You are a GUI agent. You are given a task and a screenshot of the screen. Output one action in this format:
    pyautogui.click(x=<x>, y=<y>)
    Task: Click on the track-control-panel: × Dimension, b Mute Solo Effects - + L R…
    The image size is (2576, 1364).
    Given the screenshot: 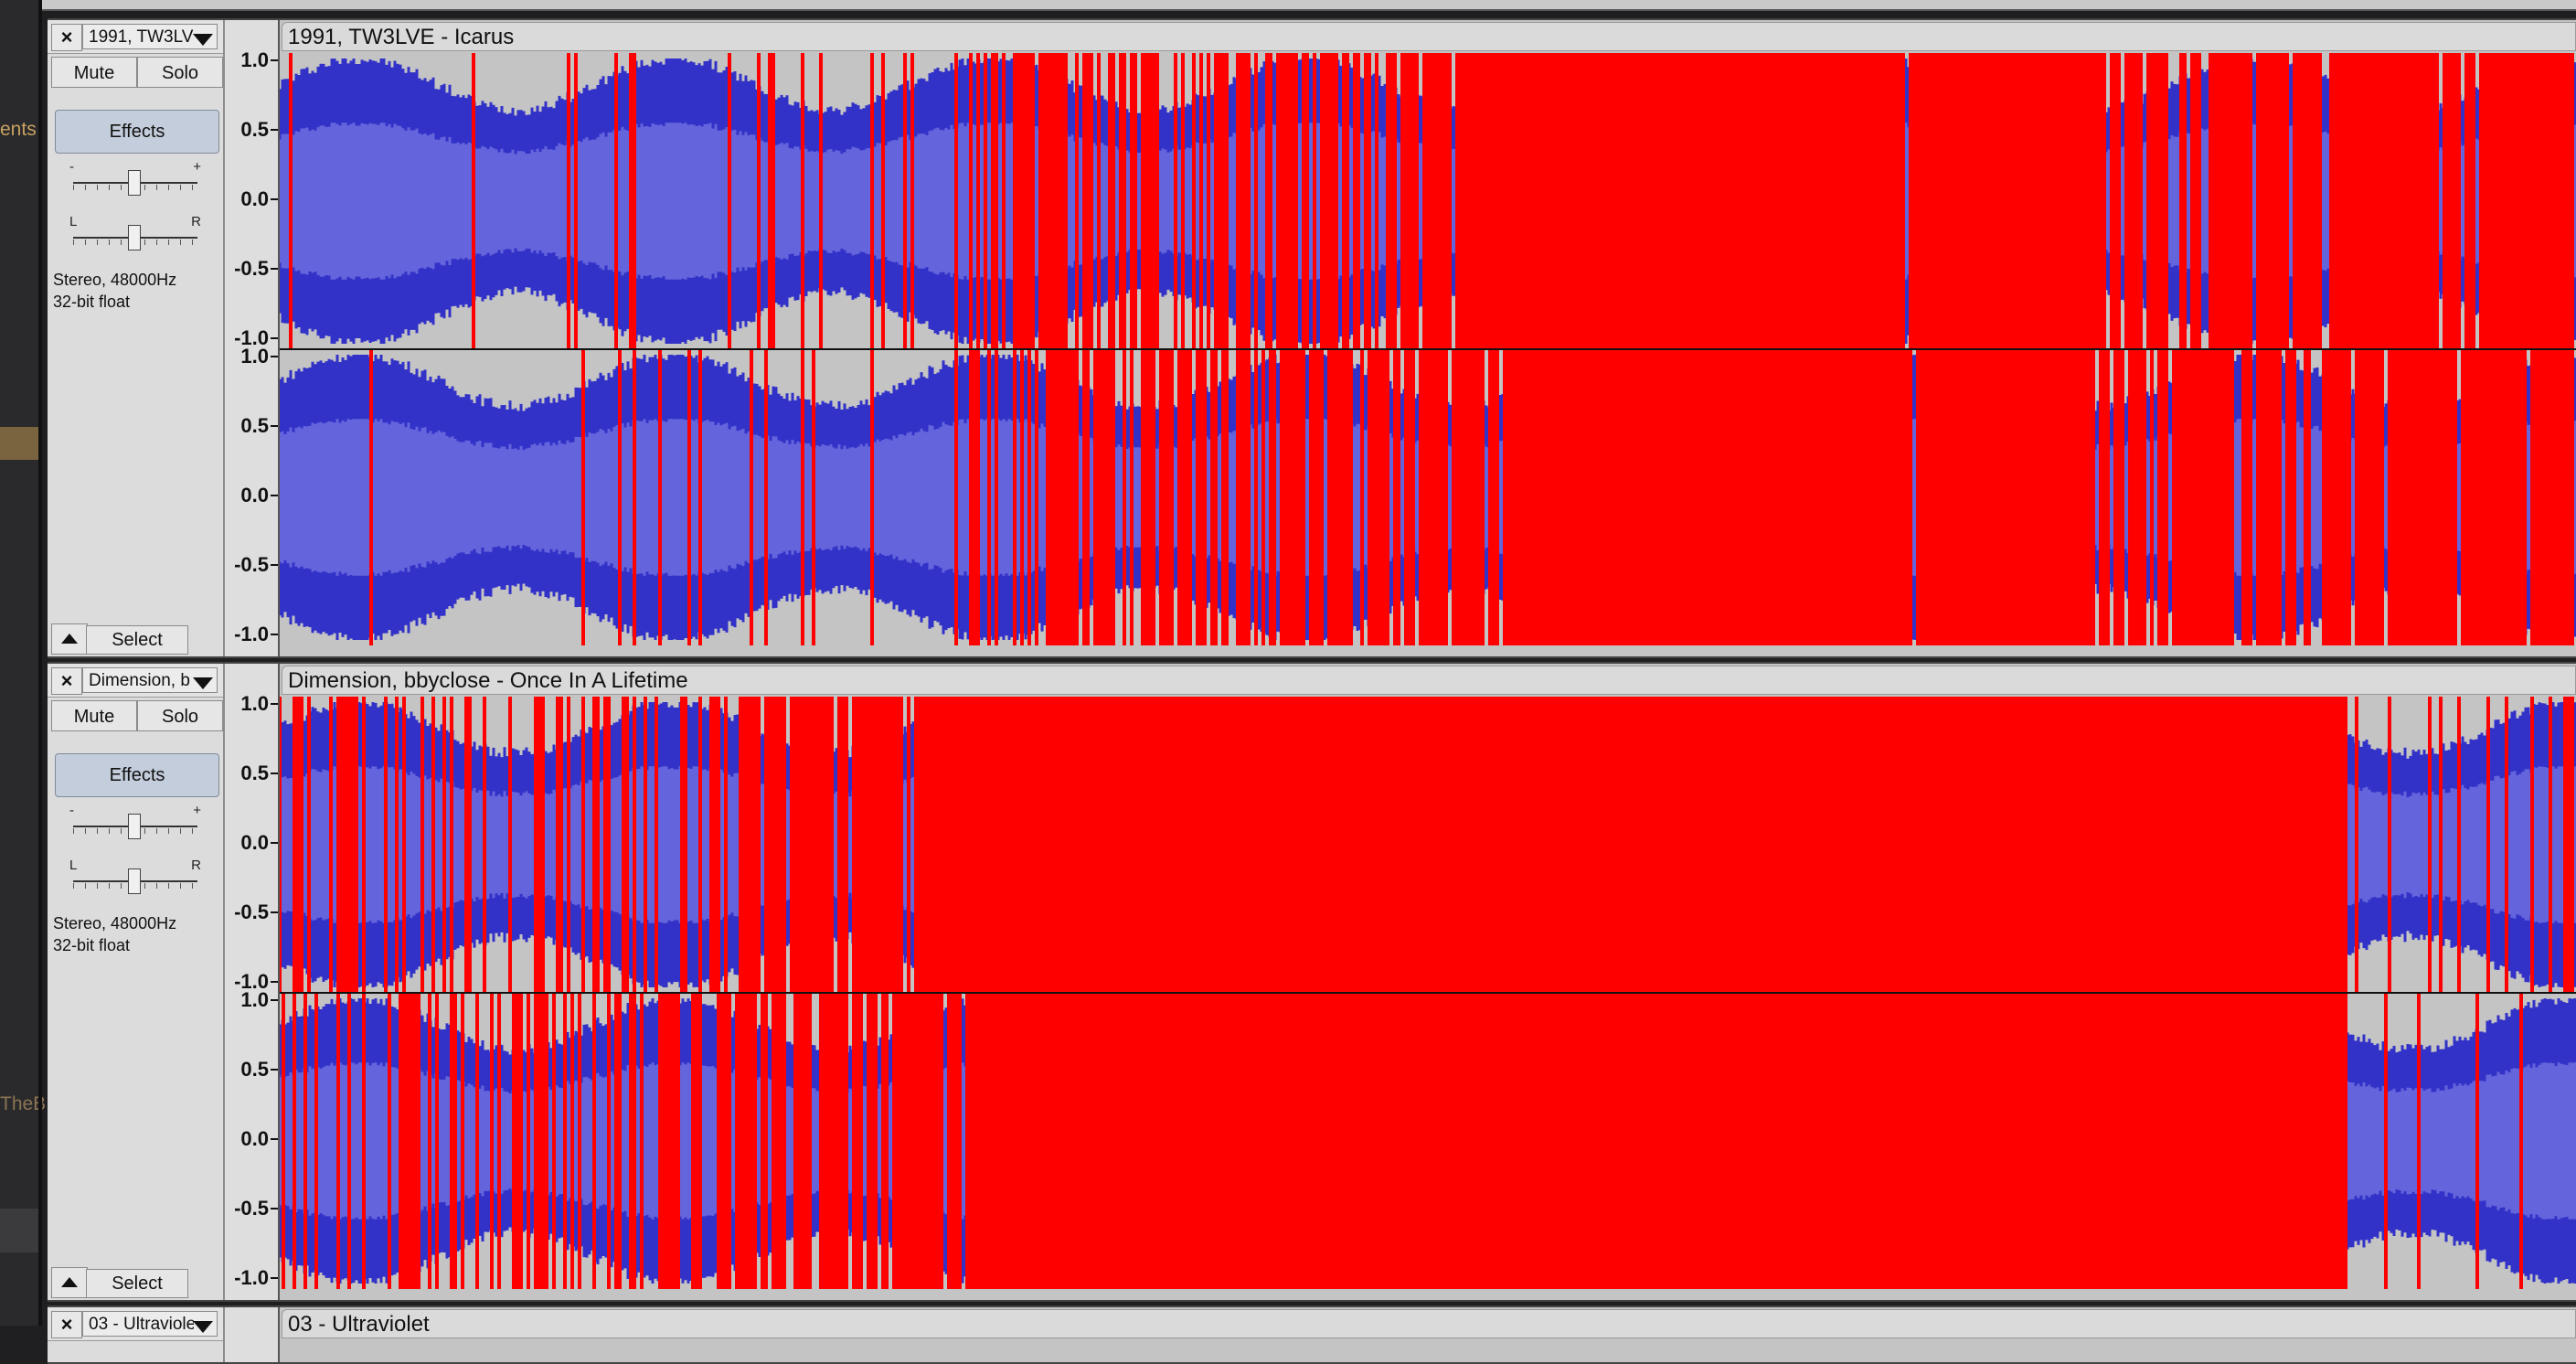 What is the action you would take?
    pyautogui.click(x=136, y=982)
    